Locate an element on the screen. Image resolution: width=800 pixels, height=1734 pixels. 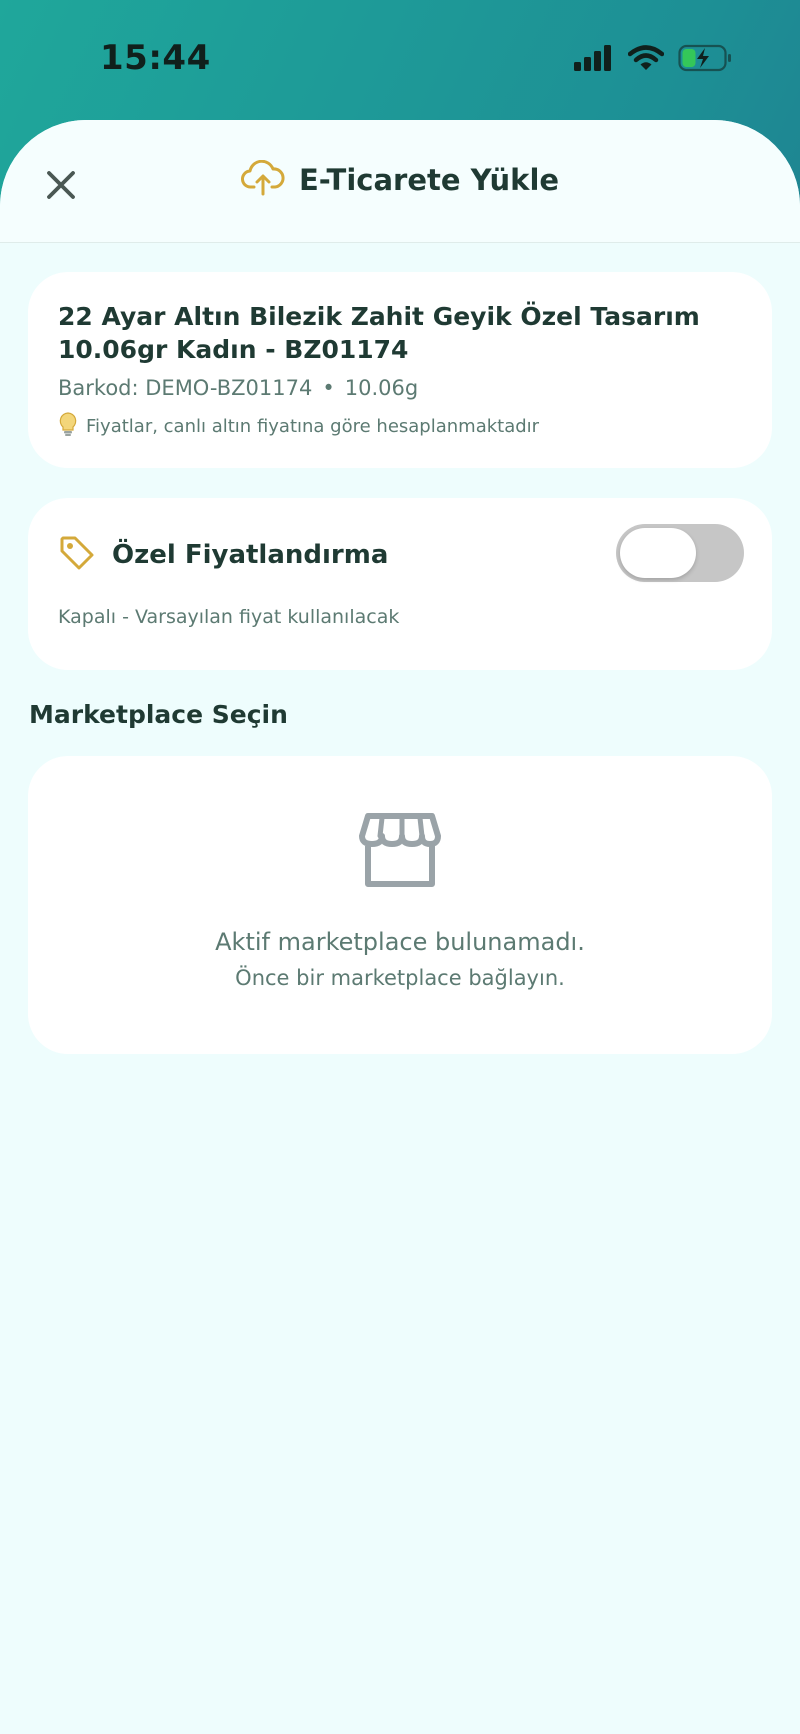
cellular-signal-icon is located at coordinates (594, 60).